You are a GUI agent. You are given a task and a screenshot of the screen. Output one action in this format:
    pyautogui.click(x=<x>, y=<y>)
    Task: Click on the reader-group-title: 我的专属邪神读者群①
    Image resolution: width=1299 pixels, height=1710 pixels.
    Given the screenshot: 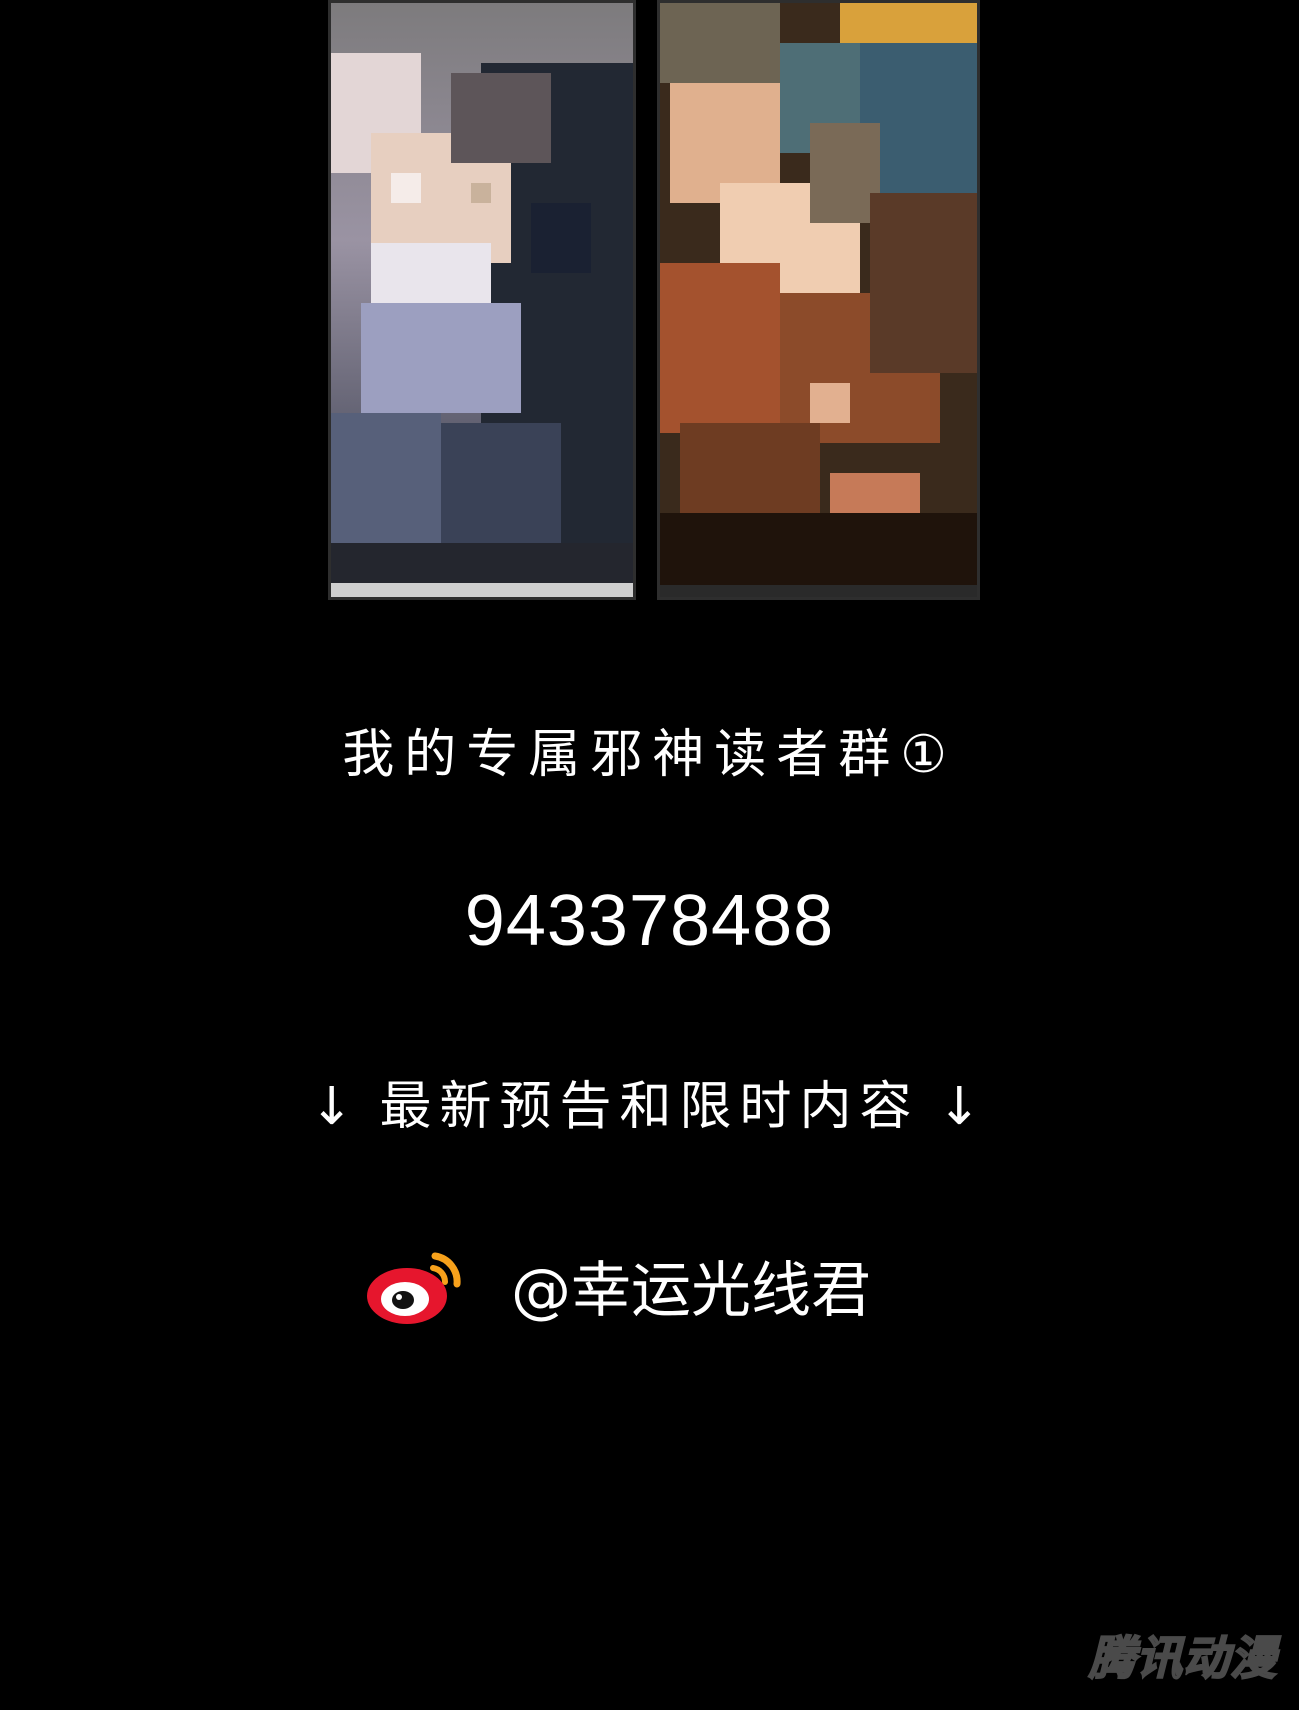 What is the action you would take?
    pyautogui.click(x=649, y=755)
    